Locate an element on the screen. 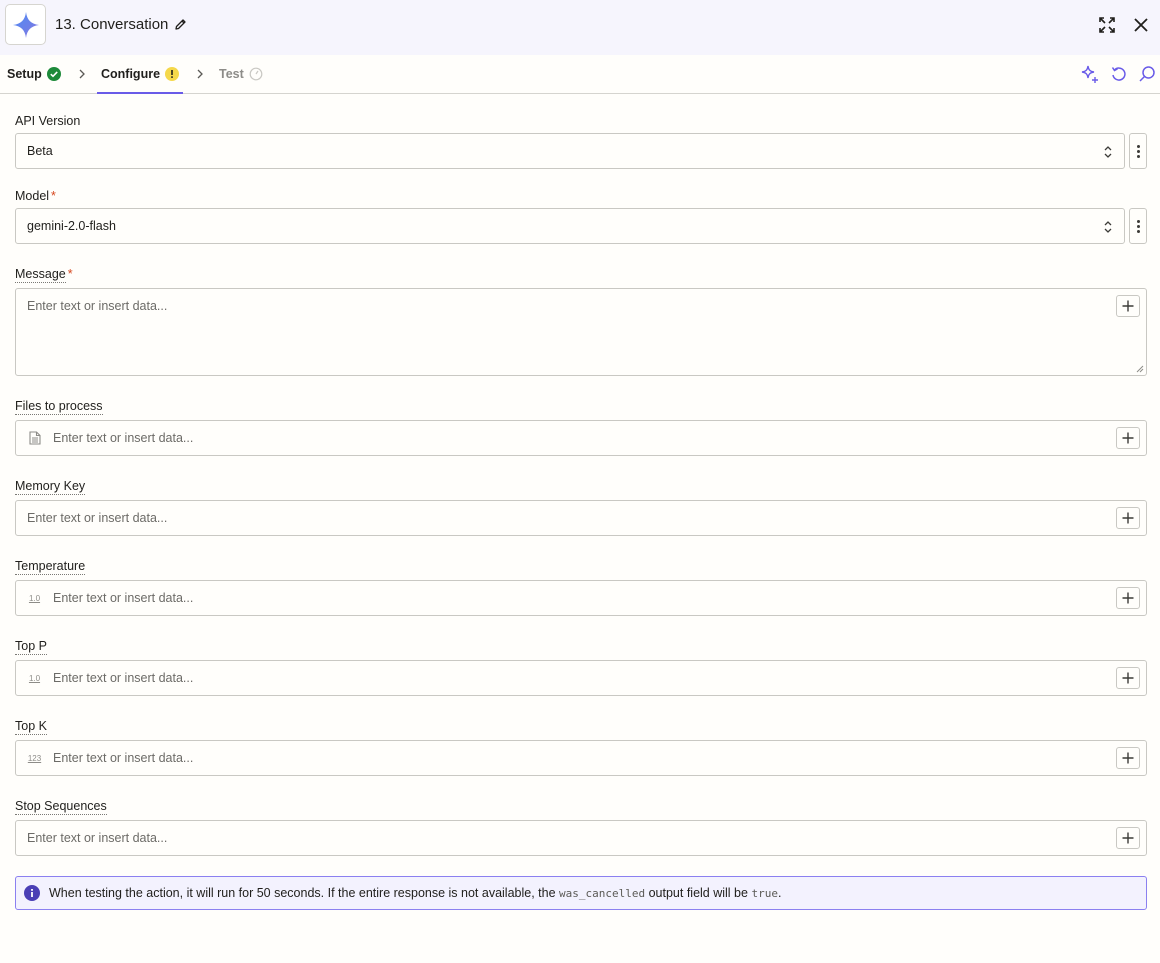 The width and height of the screenshot is (1160, 963). api-version-label-text: API Version is located at coordinates (48, 121).